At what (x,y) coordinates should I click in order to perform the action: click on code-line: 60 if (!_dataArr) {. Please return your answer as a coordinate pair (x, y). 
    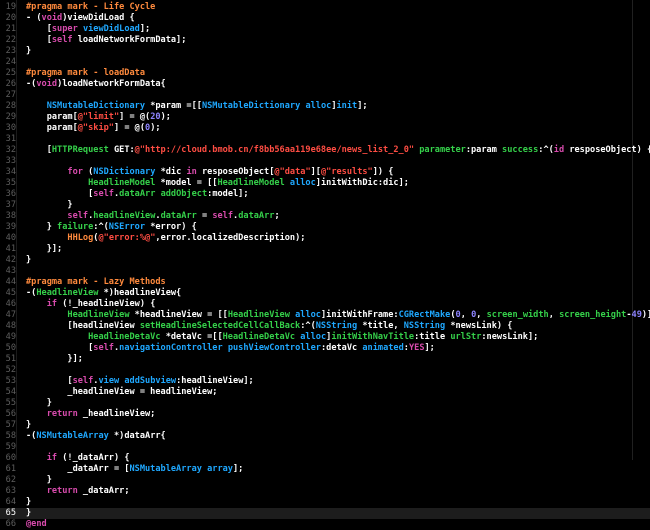
    Looking at the image, I should click on (325, 458).